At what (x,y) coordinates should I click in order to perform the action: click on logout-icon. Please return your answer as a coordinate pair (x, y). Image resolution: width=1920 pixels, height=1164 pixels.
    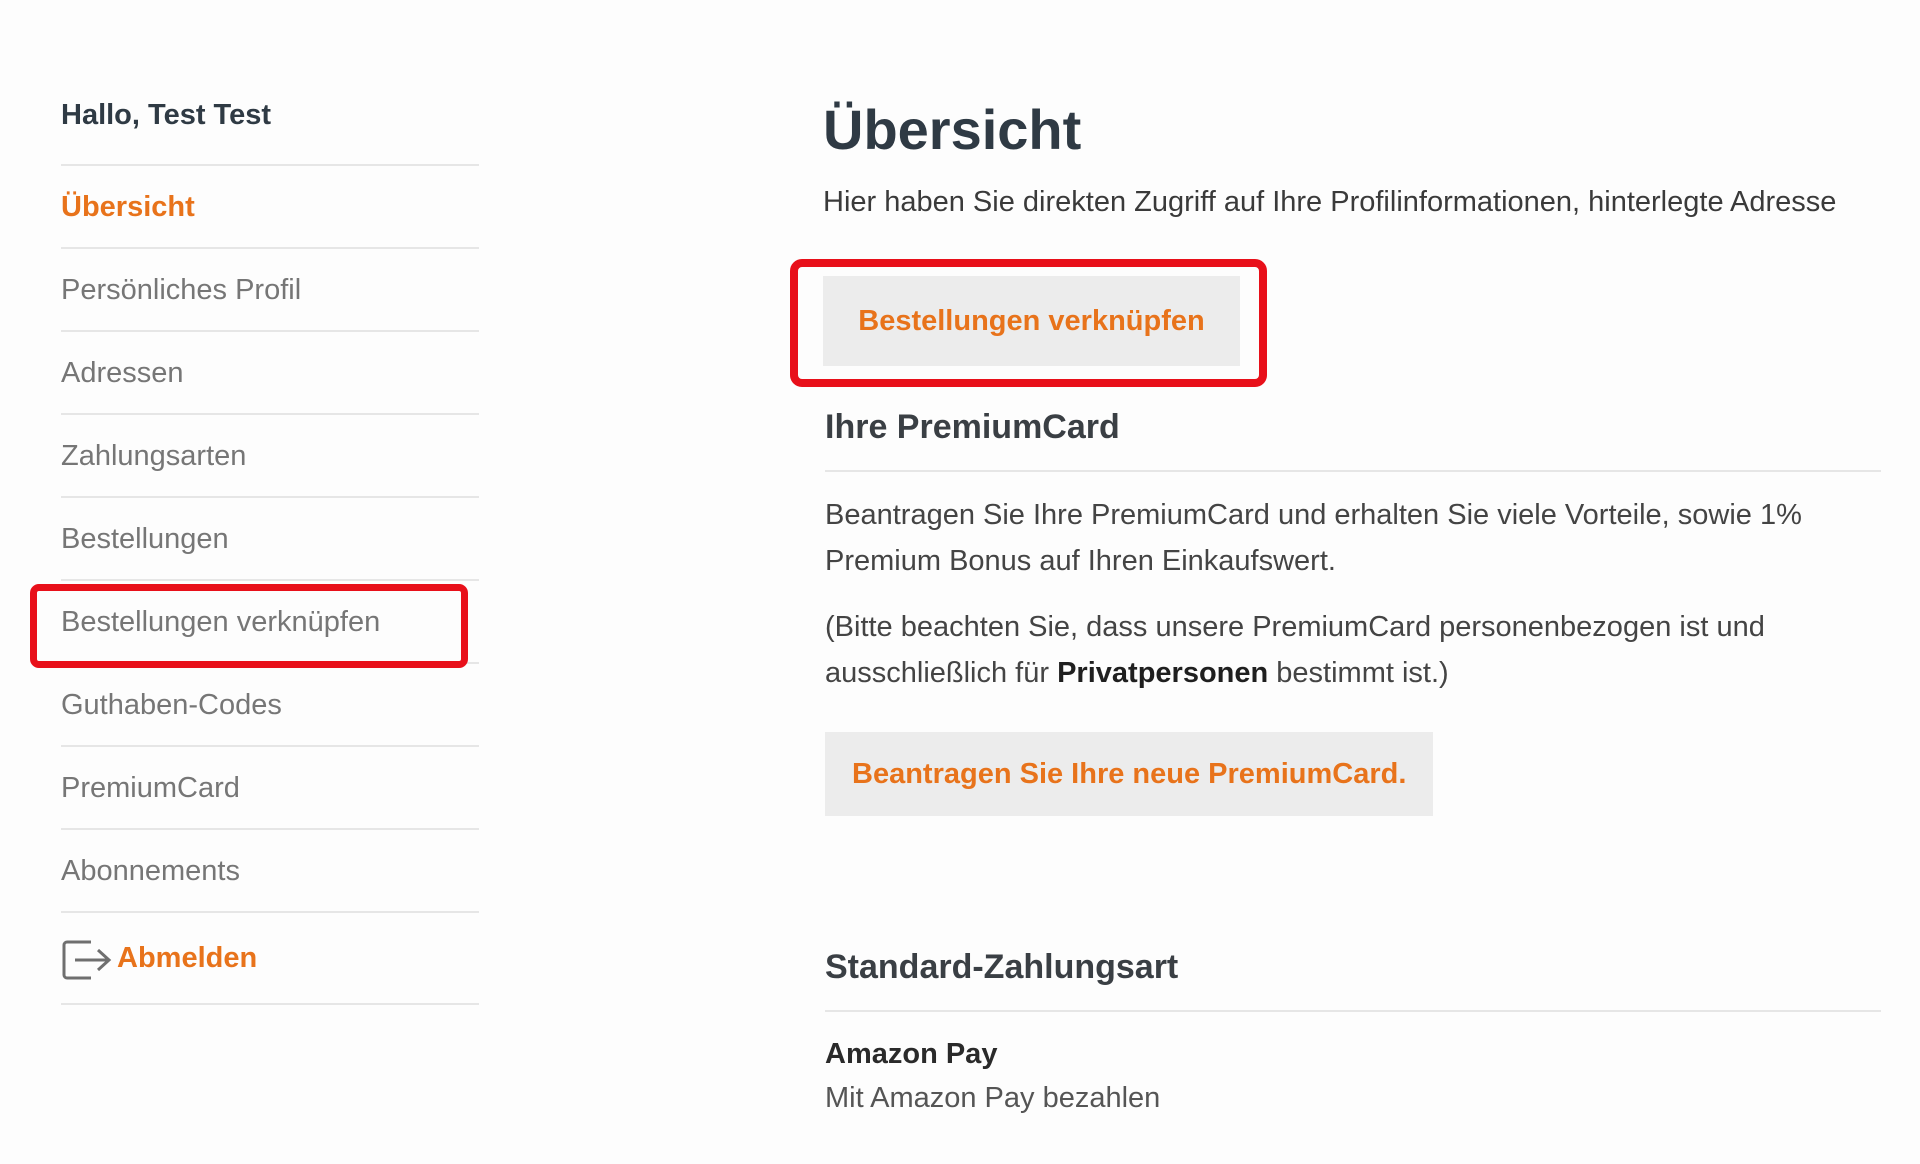
    Looking at the image, I should click on (88, 958).